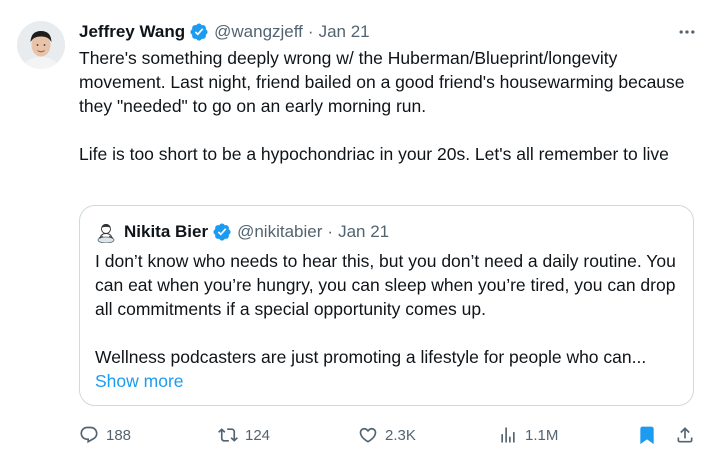 This screenshot has width=722, height=456. I want to click on reply-icon, so click(89, 435).